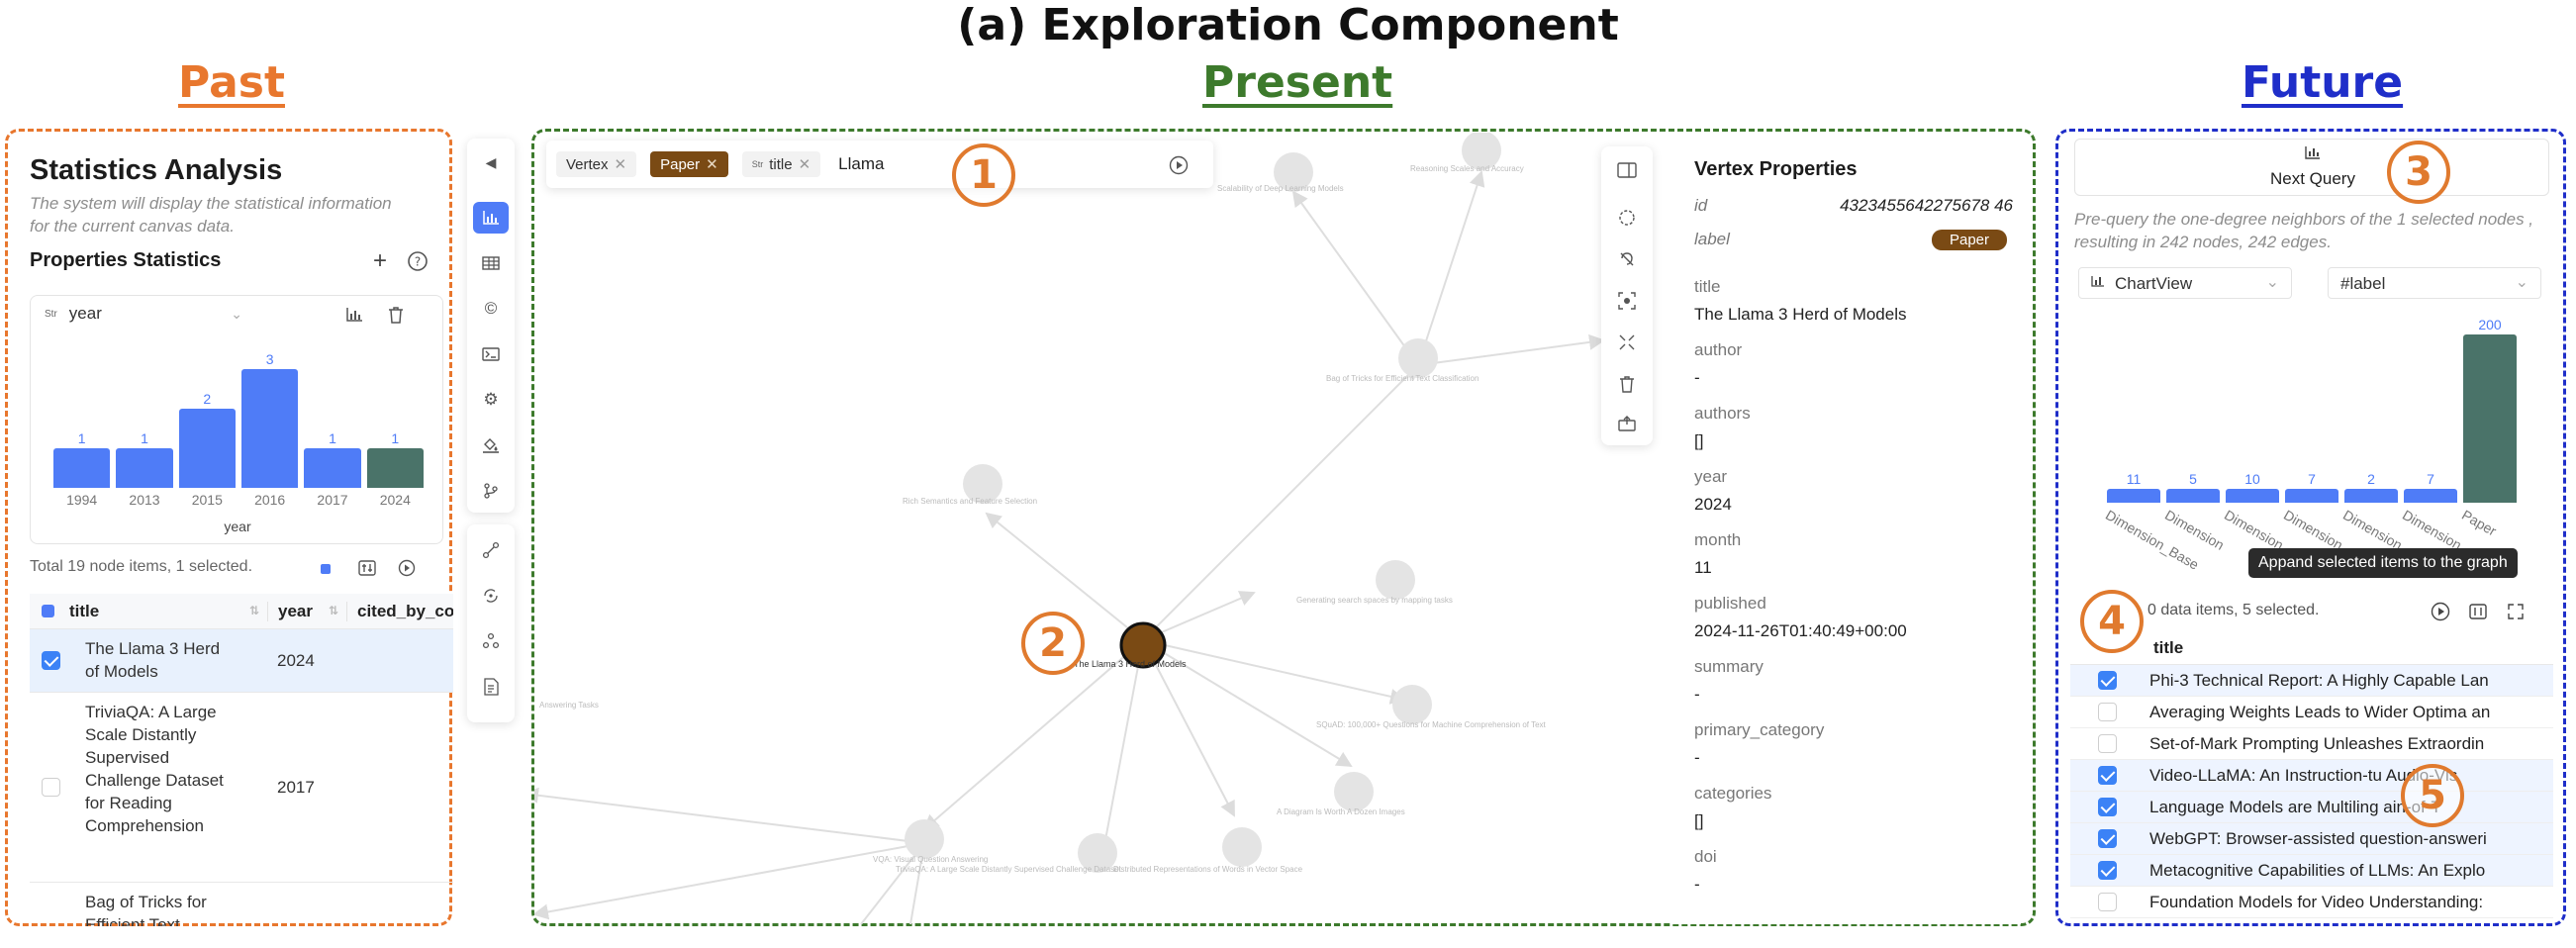 The height and width of the screenshot is (948, 2576). Describe the element at coordinates (2440, 611) in the screenshot. I see `append-to-graph-icon` at that location.